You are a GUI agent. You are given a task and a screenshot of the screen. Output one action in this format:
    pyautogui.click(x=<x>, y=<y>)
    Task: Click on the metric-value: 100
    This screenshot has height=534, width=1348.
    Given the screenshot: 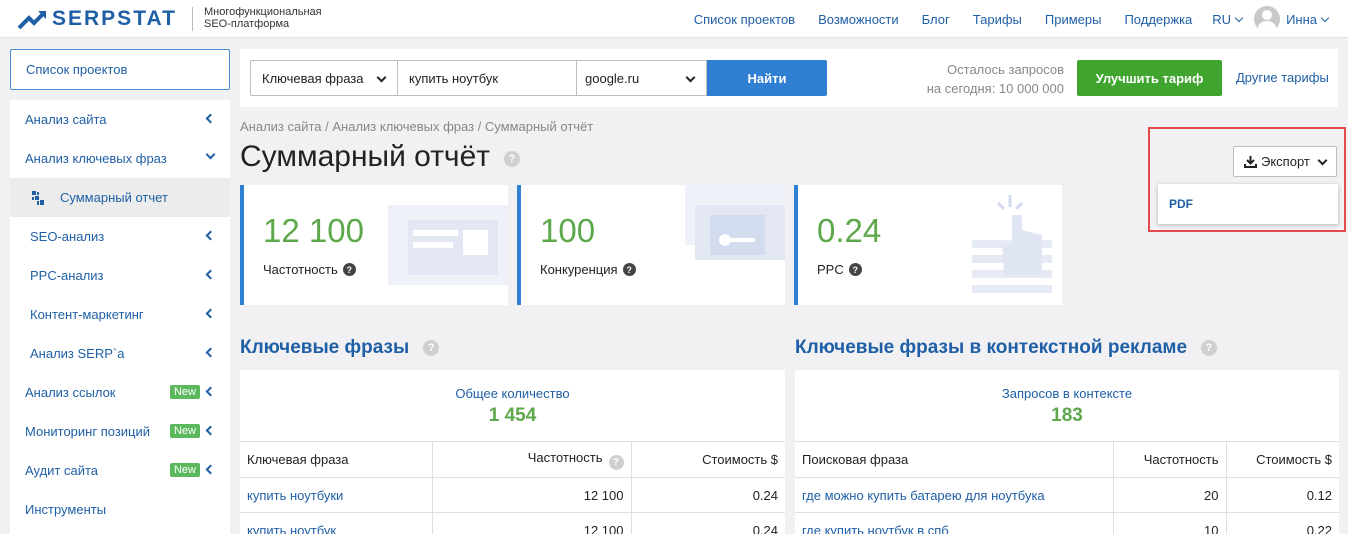 What is the action you would take?
    pyautogui.click(x=568, y=230)
    